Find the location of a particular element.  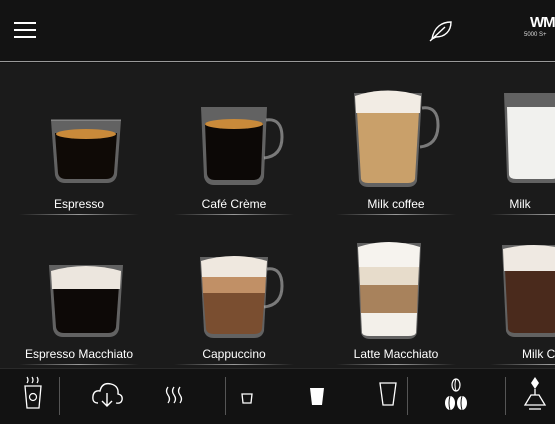

beverage-tile-cappuccino: Cappuccino is located at coordinates (234, 289).